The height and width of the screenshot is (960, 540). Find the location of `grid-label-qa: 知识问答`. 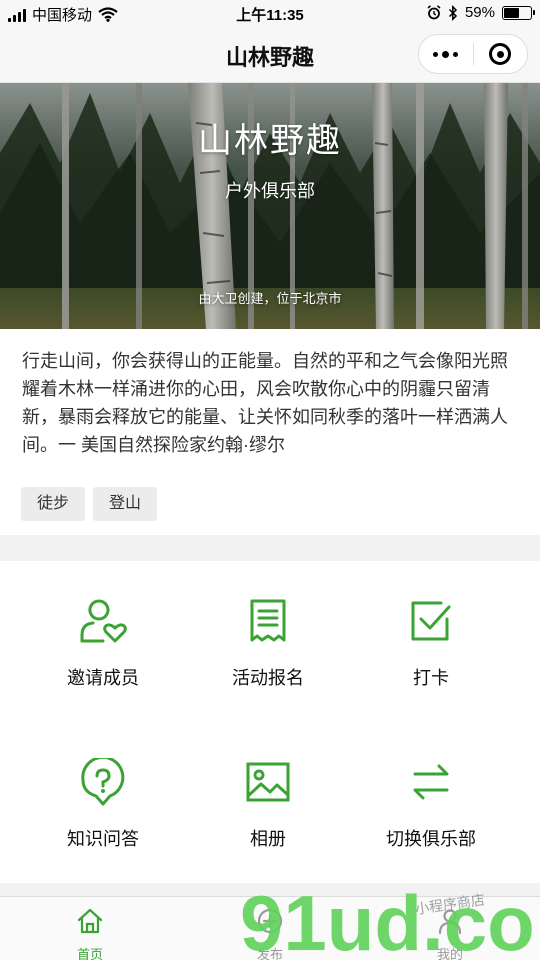

grid-label-qa: 知识问答 is located at coordinates (103, 839).